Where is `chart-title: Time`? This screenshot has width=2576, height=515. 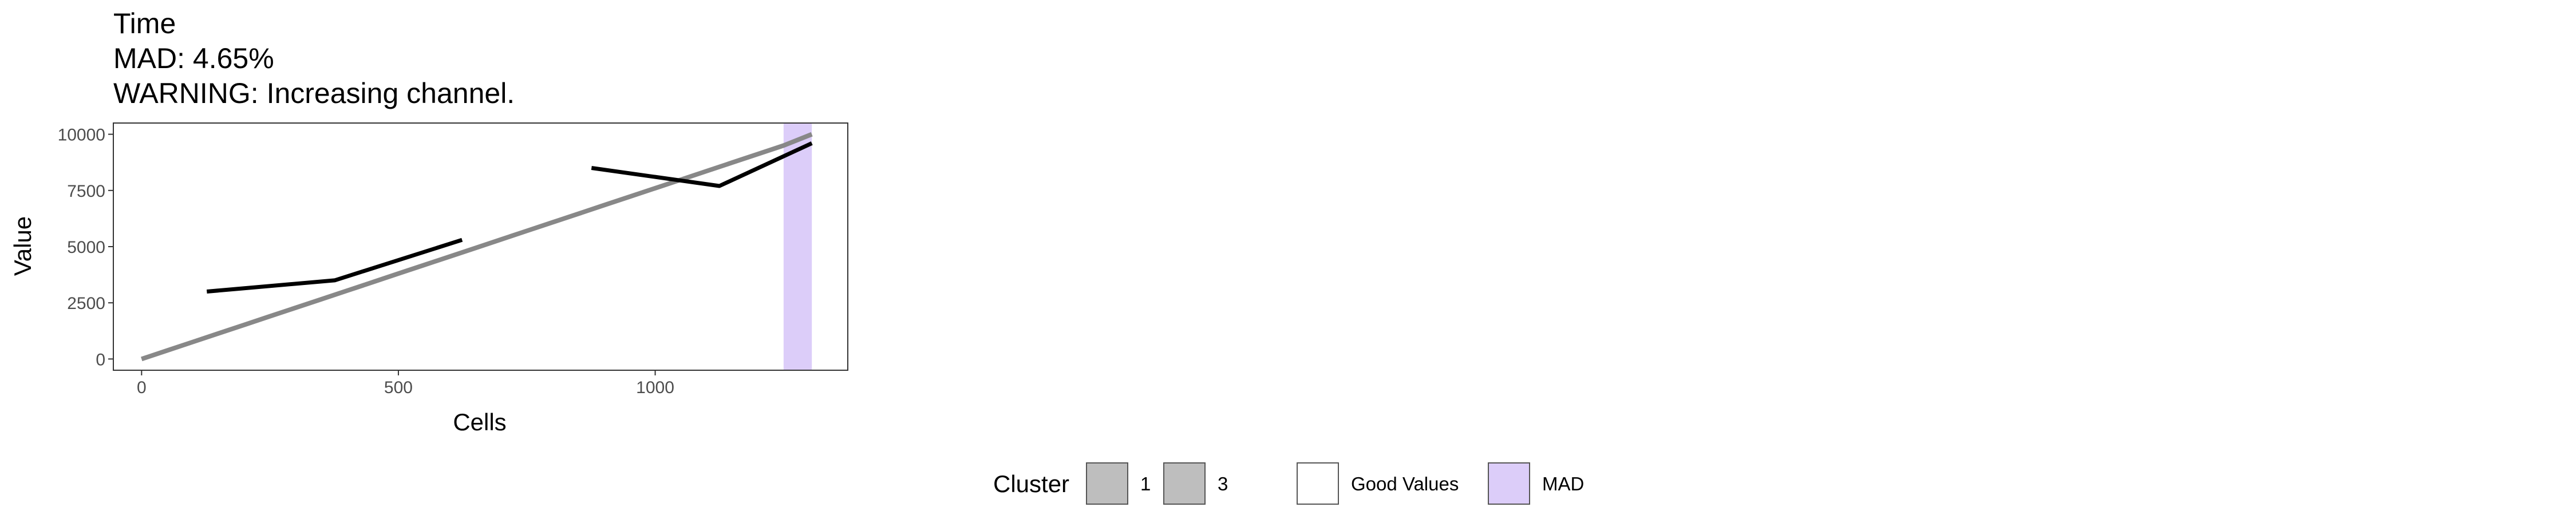
chart-title: Time is located at coordinates (144, 23).